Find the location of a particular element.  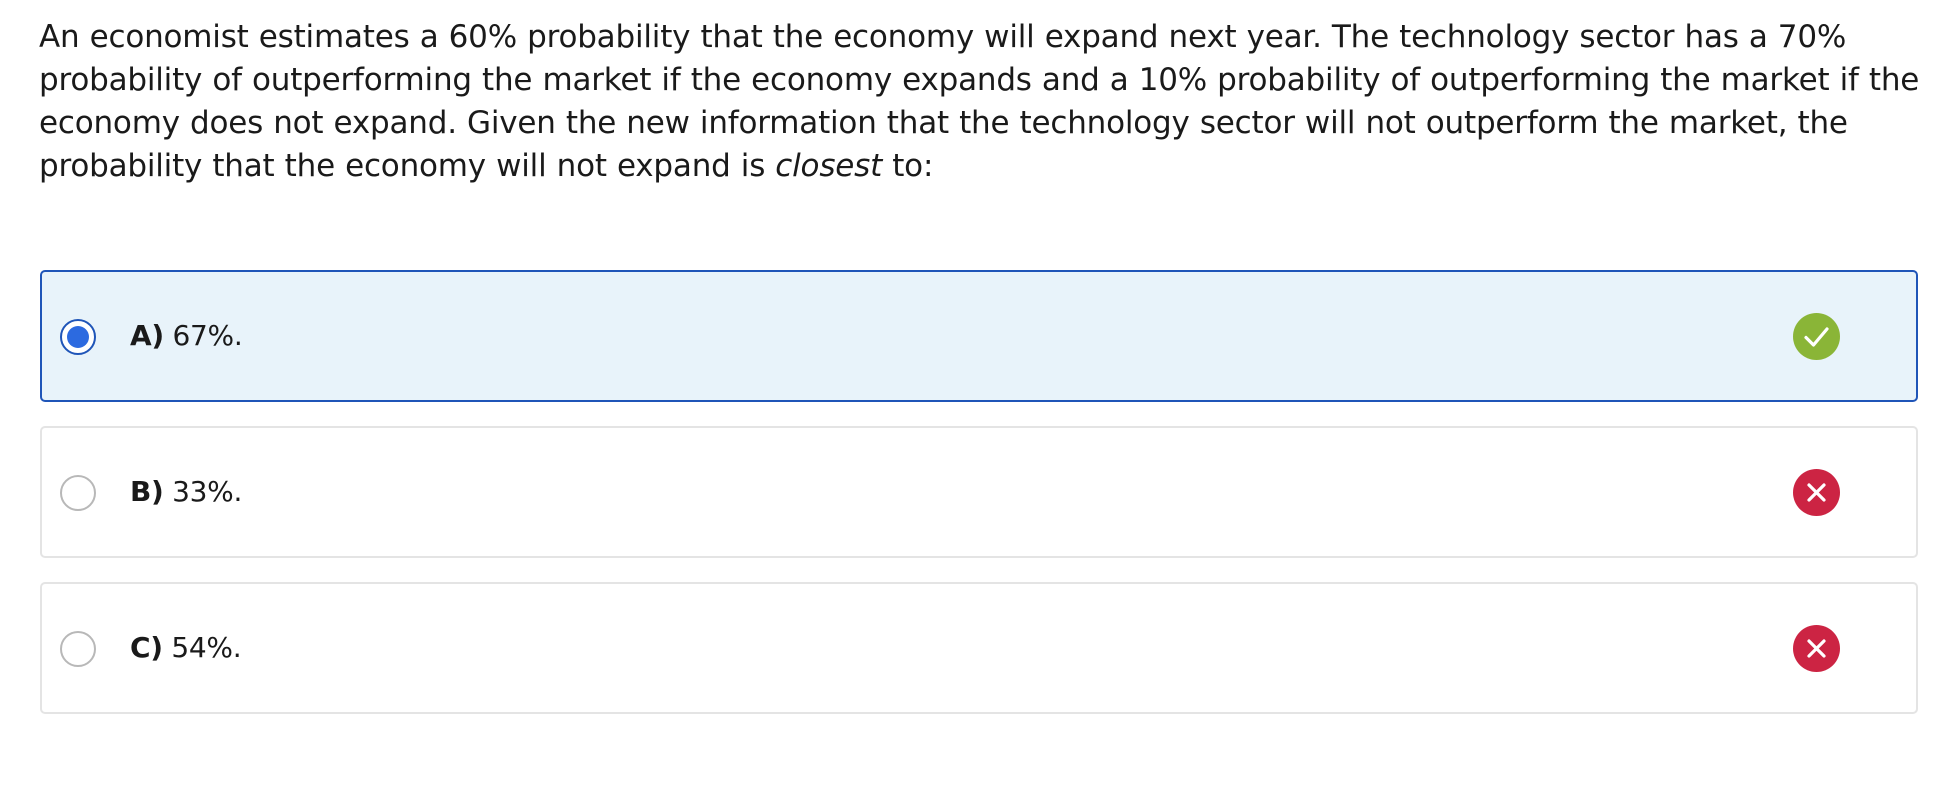

radio-button-b is located at coordinates (78, 493).